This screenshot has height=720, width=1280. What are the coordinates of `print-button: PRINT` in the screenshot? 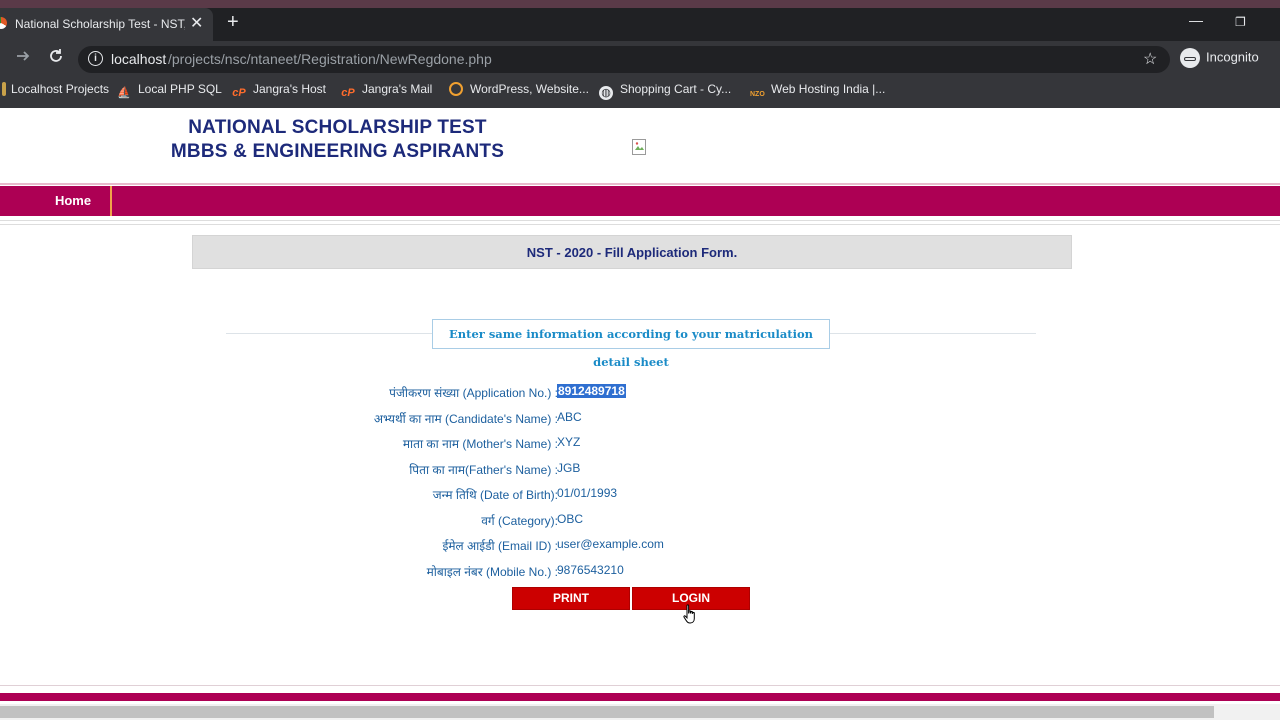 It's located at (571, 598).